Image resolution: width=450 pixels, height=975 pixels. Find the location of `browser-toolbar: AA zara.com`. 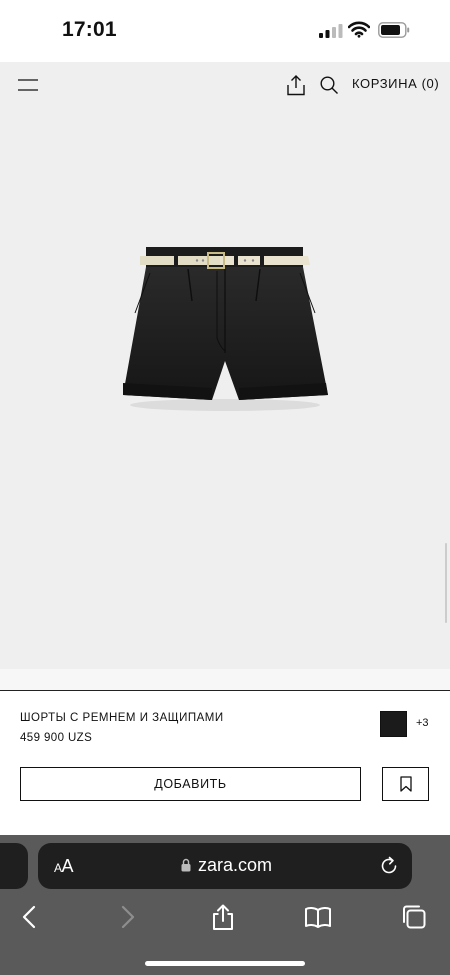

browser-toolbar: AA zara.com is located at coordinates (225, 905).